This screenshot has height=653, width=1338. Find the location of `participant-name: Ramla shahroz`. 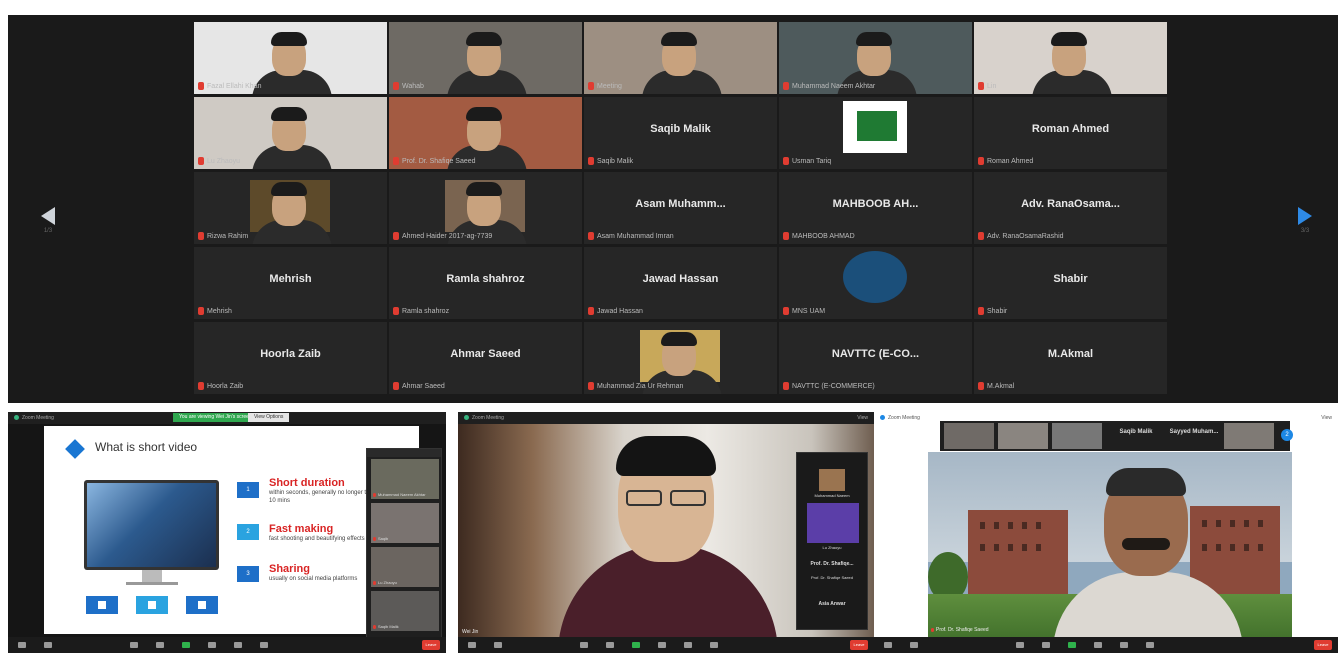

participant-name: Ramla shahroz is located at coordinates (426, 311).